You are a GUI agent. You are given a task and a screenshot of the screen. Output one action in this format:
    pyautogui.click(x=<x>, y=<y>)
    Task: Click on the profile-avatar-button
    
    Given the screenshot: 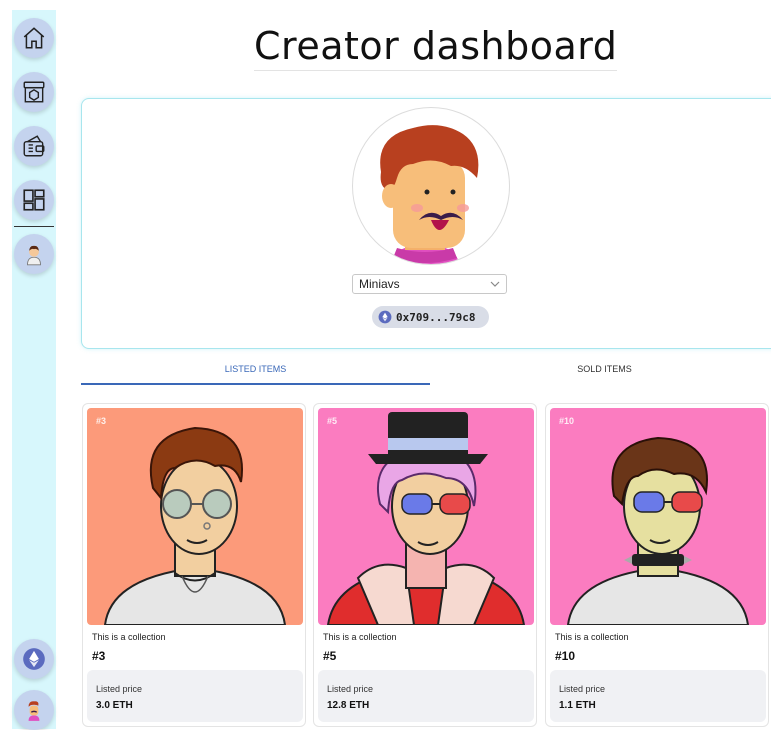 What is the action you would take?
    pyautogui.click(x=34, y=710)
    